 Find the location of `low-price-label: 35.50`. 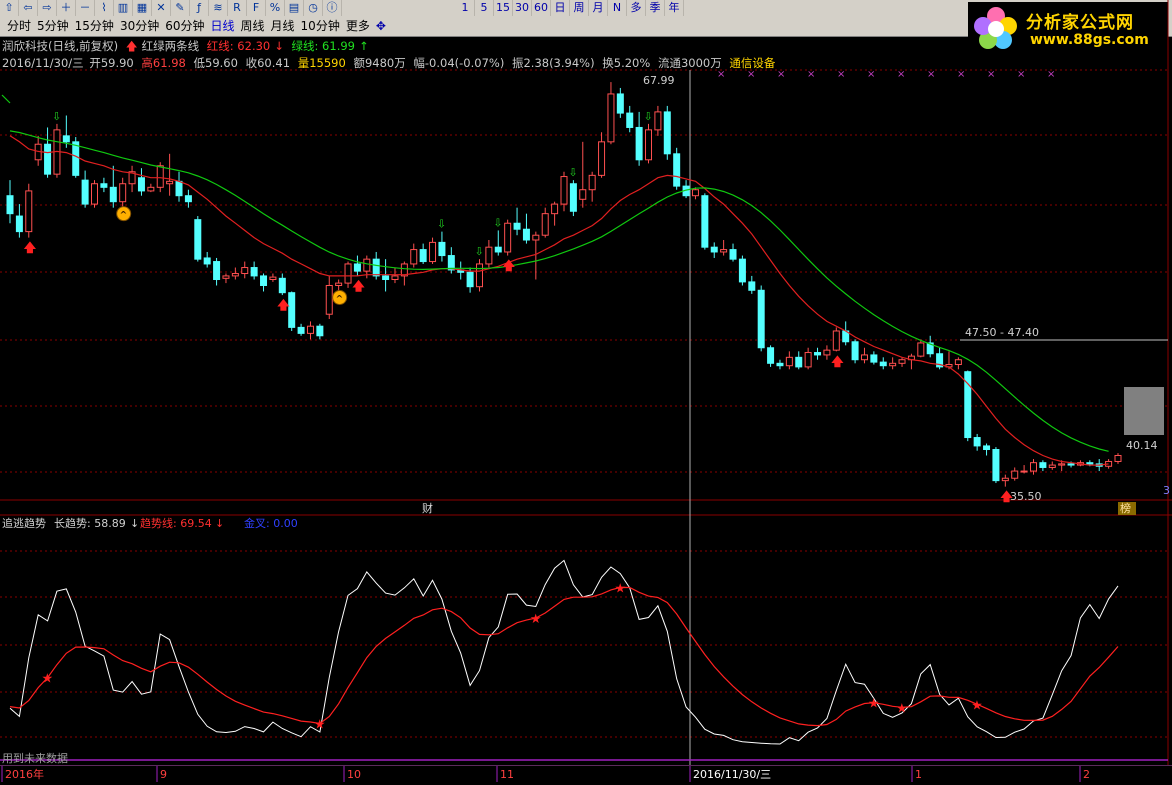

low-price-label: 35.50 is located at coordinates (1026, 496).